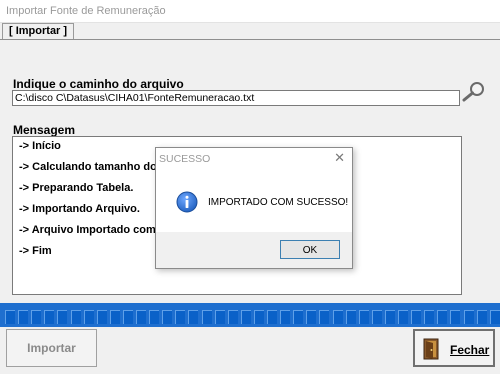 Image resolution: width=500 pixels, height=374 pixels. I want to click on path-label: Indique o caminho do arquivo, so click(98, 84).